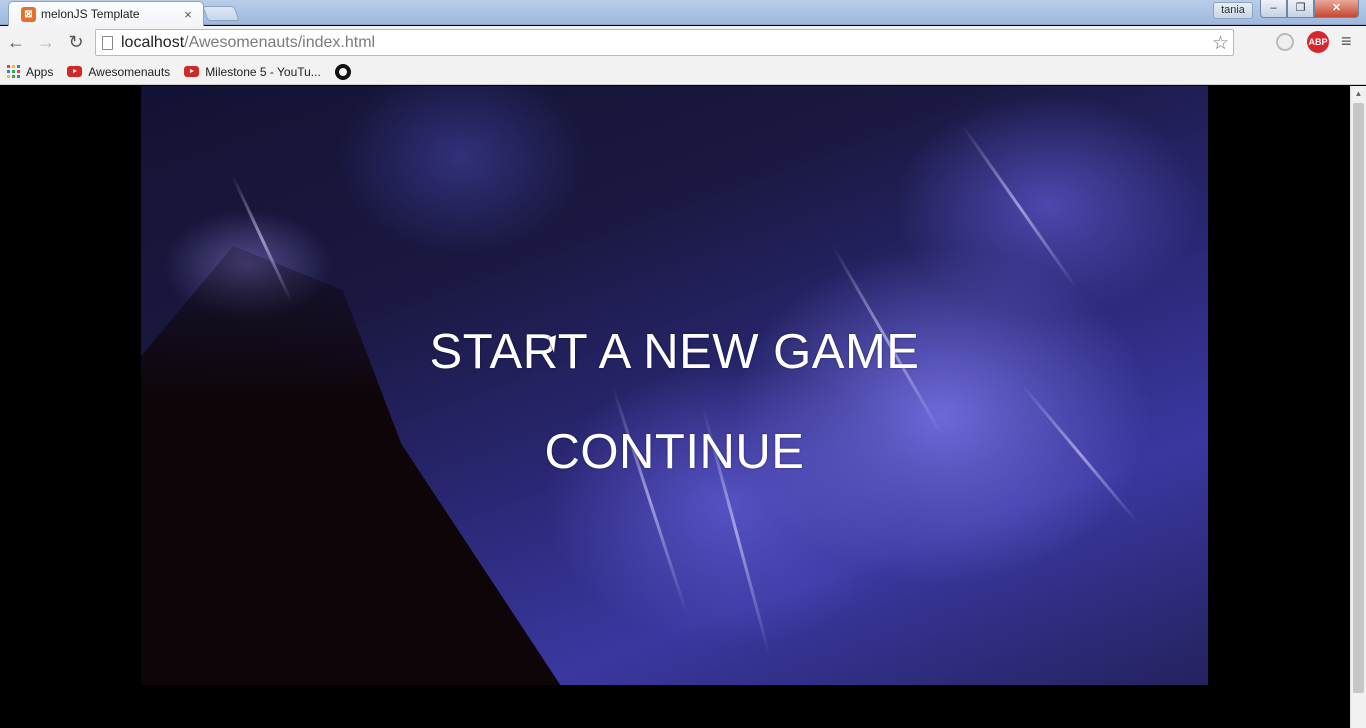 Image resolution: width=1366 pixels, height=728 pixels. What do you see at coordinates (90, 14) in the screenshot?
I see `tab-title: melonJS Template` at bounding box center [90, 14].